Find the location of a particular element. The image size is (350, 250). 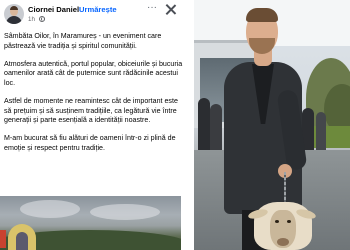

author-avatar is located at coordinates (14, 14).